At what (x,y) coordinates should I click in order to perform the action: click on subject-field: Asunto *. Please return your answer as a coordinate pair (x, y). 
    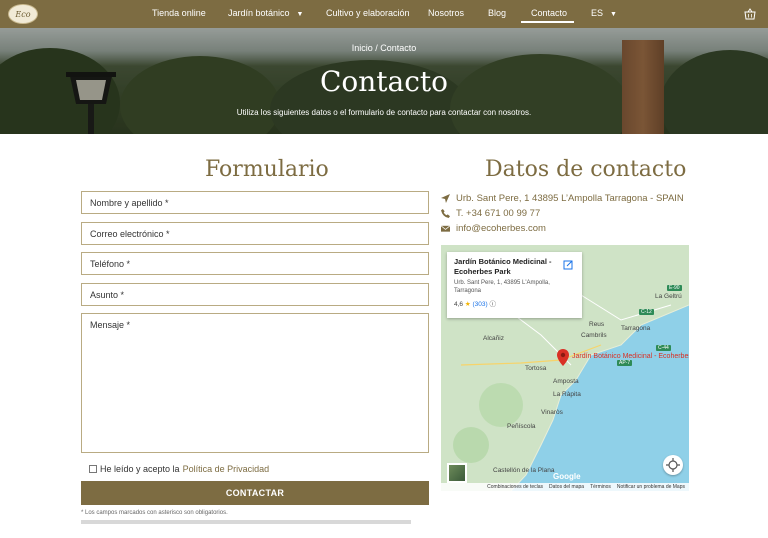
    Looking at the image, I should click on (255, 294).